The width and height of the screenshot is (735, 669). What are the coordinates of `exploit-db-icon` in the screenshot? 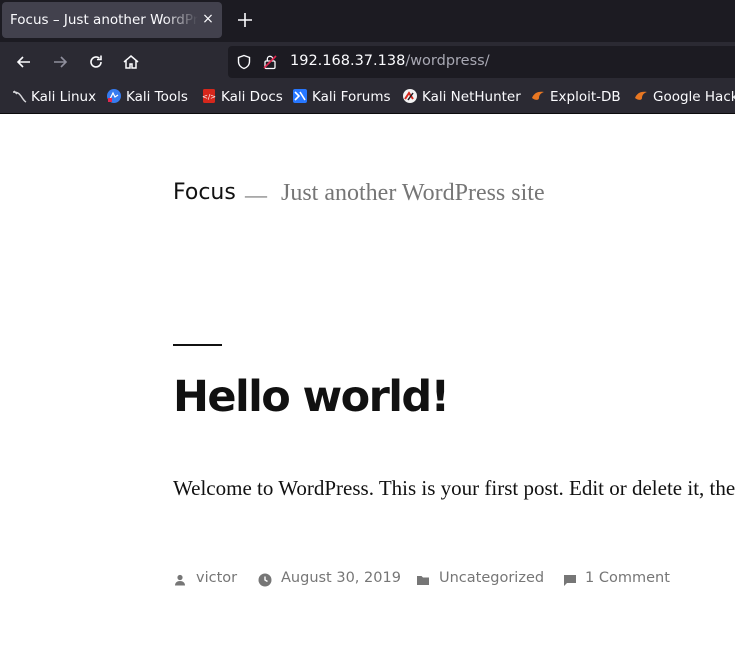 It's located at (538, 95).